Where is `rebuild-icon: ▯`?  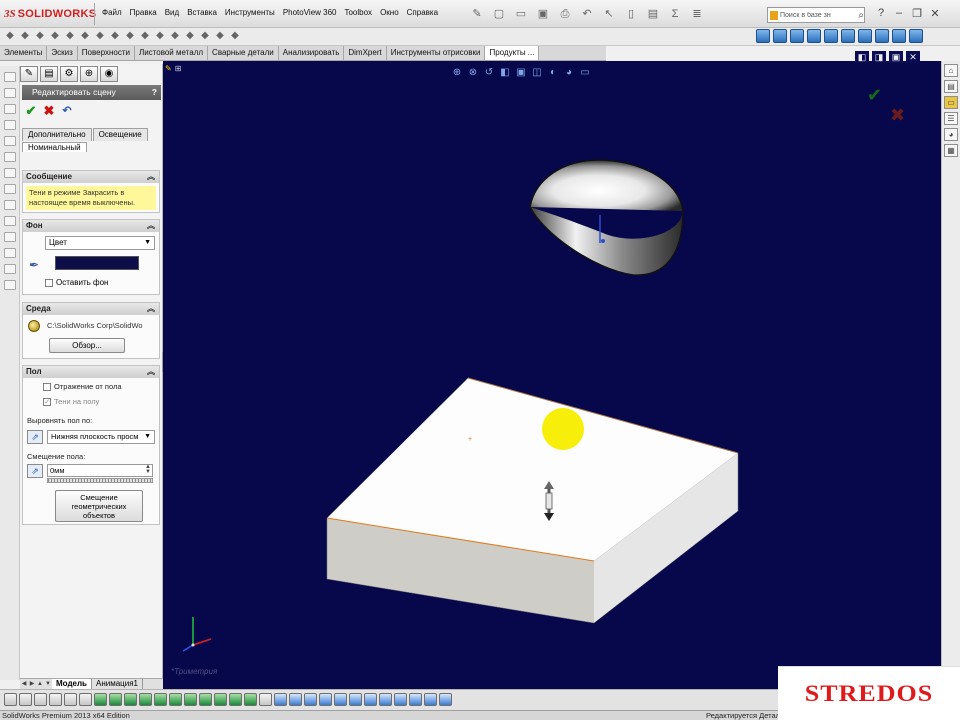 rebuild-icon: ▯ is located at coordinates (631, 14).